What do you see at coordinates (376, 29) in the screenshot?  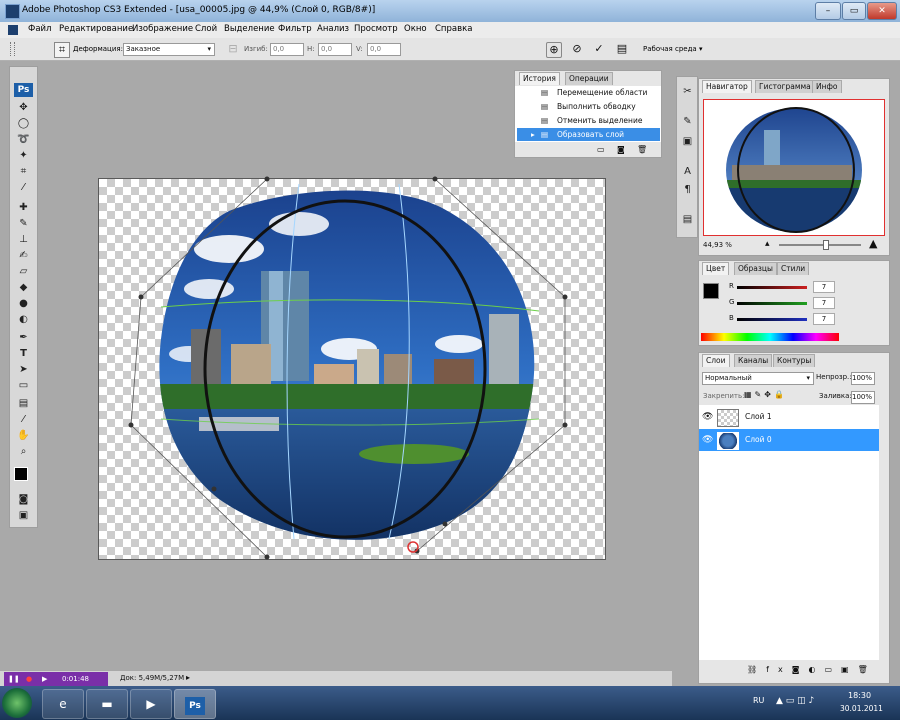 I see `menu-view: Просмотр` at bounding box center [376, 29].